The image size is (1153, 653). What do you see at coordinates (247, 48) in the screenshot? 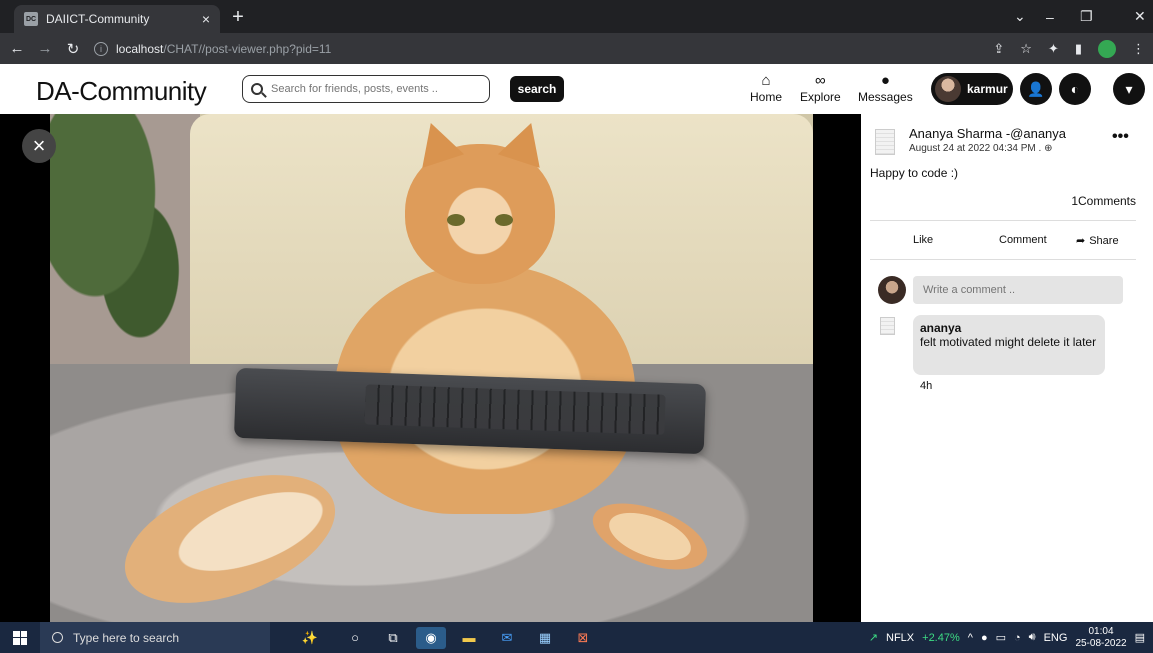
I see `url-path: /CHAT//post-viewer.php?pid=11` at bounding box center [247, 48].